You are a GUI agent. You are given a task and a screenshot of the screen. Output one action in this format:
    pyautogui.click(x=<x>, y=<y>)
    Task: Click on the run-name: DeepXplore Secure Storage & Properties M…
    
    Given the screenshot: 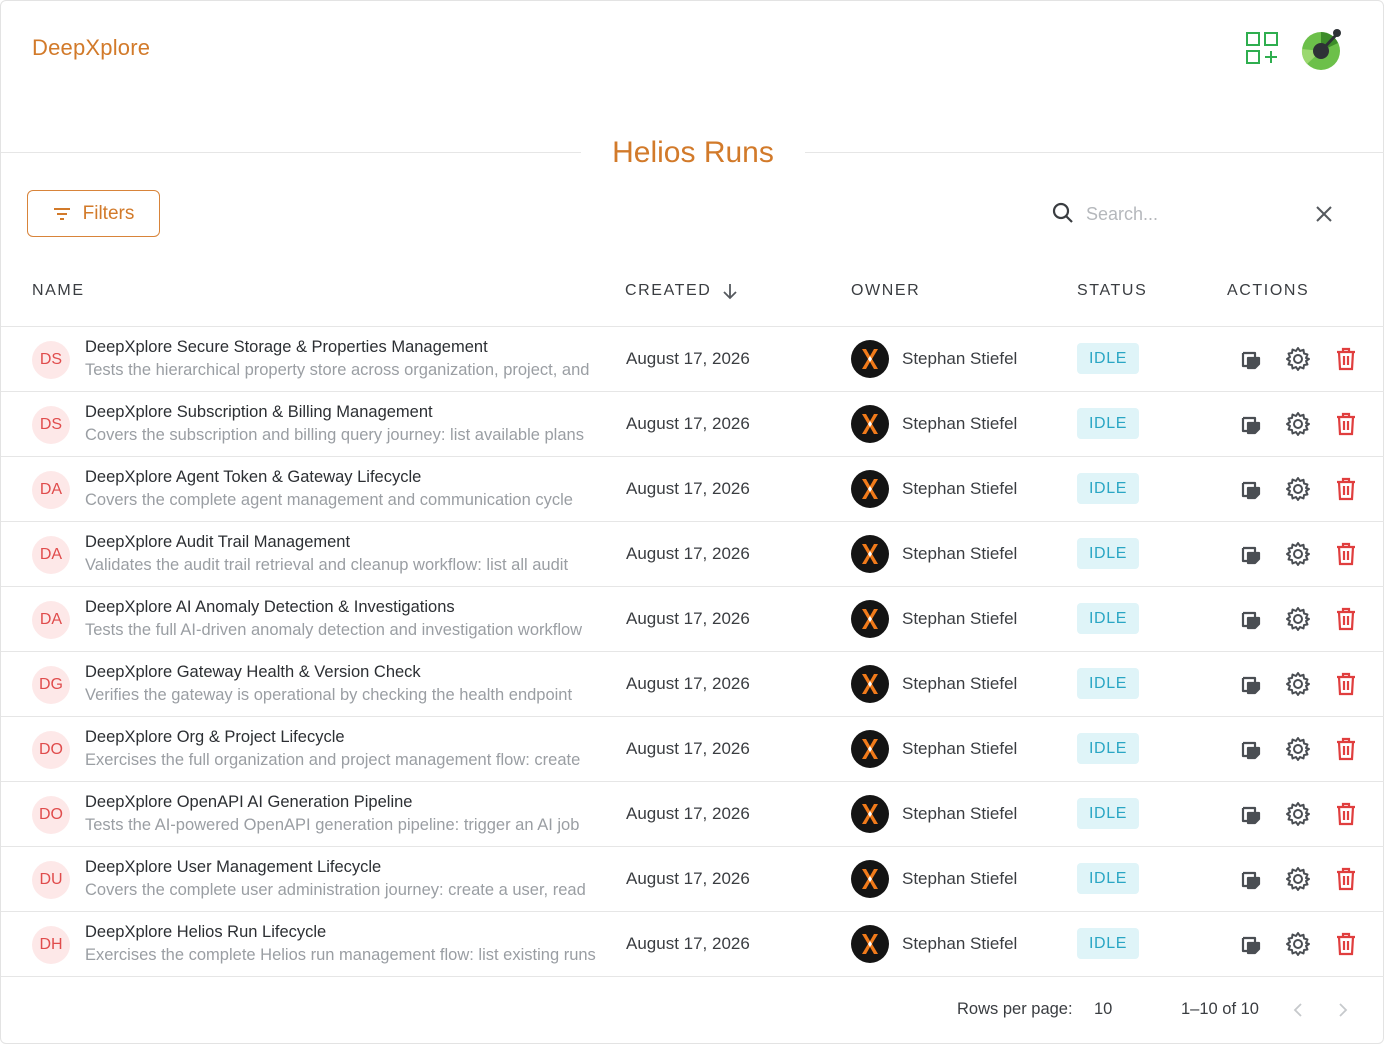 What is the action you would take?
    pyautogui.click(x=345, y=347)
    